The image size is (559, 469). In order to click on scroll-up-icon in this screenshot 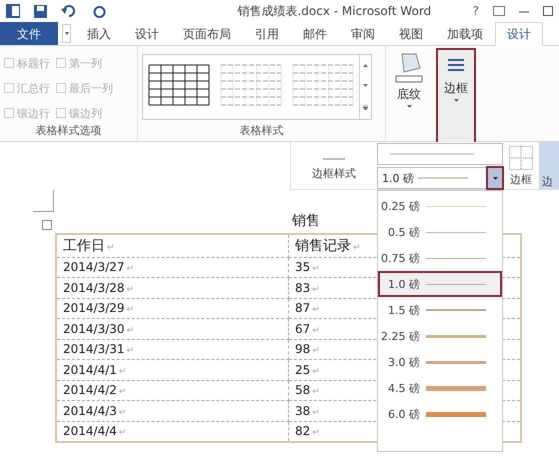, I will do `click(365, 65)`.